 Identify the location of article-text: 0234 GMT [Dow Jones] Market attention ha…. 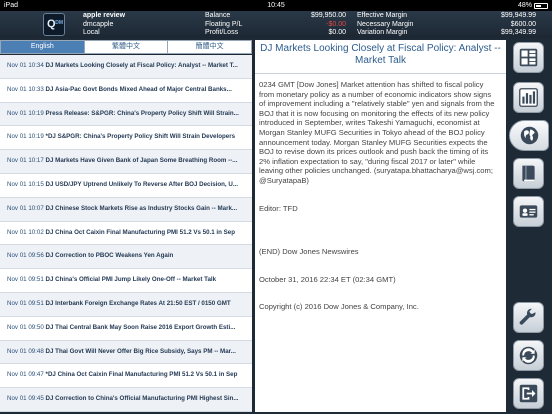
(377, 132).